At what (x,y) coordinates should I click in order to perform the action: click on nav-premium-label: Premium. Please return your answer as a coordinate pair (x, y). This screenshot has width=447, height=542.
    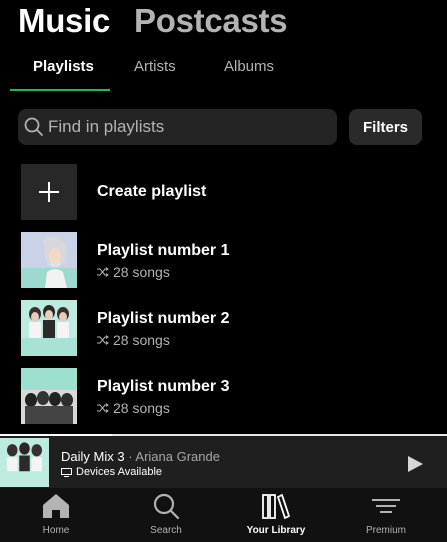
    Looking at the image, I should click on (385, 530).